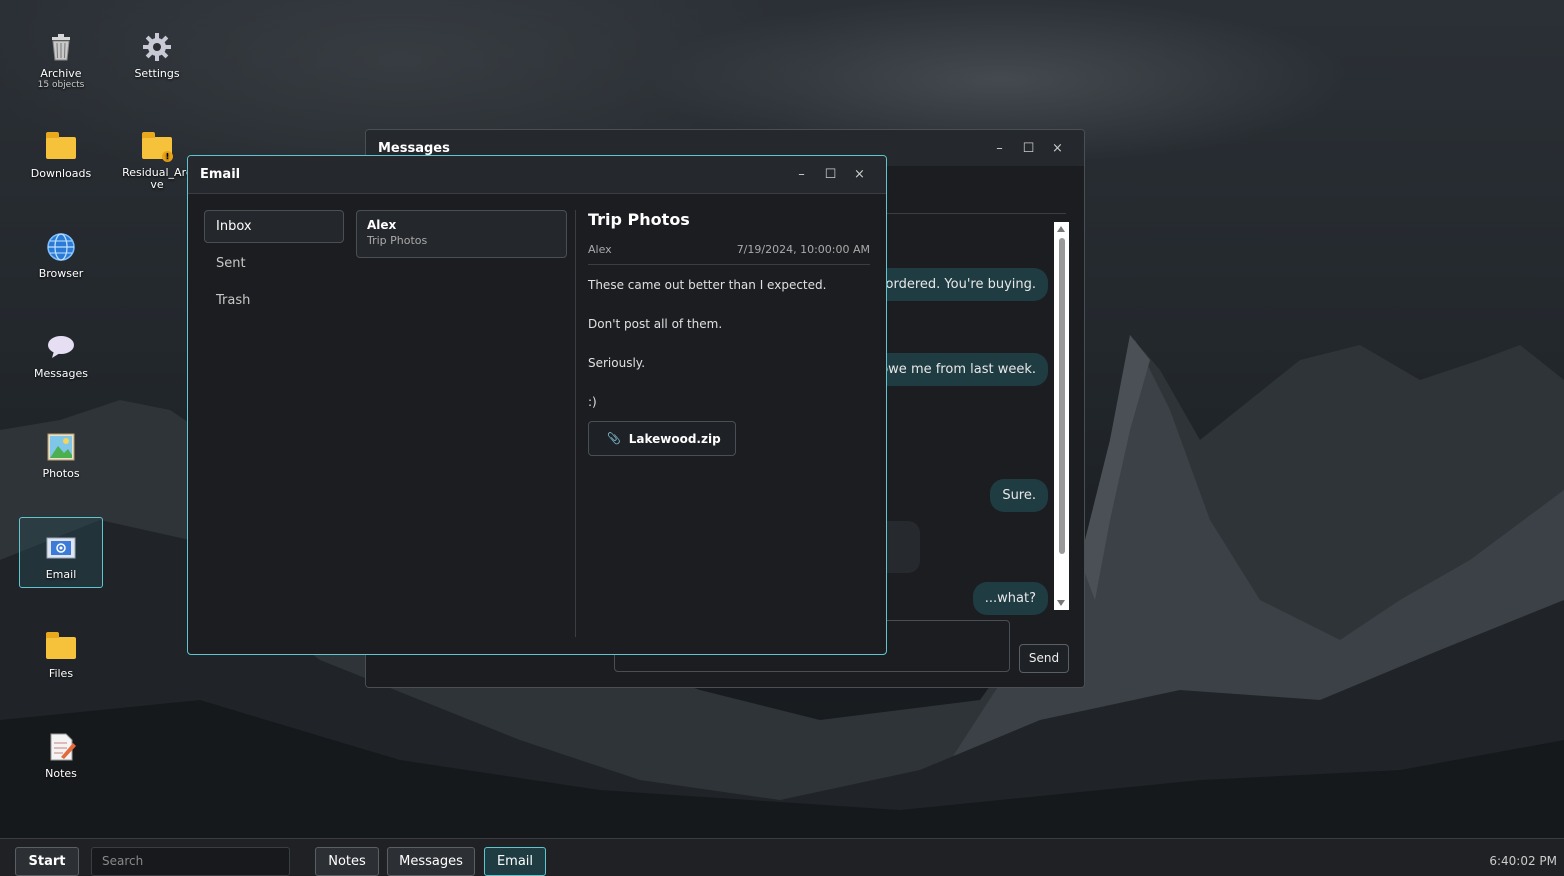 The height and width of the screenshot is (876, 1564). Describe the element at coordinates (431, 861) in the screenshot. I see `taskbar-app-messages: Messages` at that location.